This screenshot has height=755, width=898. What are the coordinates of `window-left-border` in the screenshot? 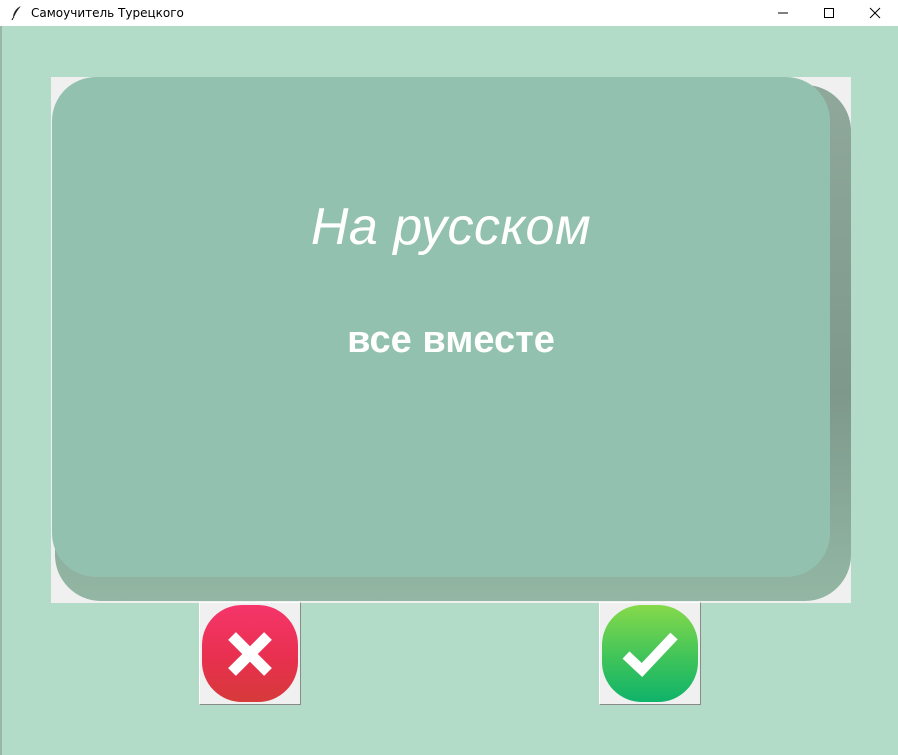 It's located at (1, 390).